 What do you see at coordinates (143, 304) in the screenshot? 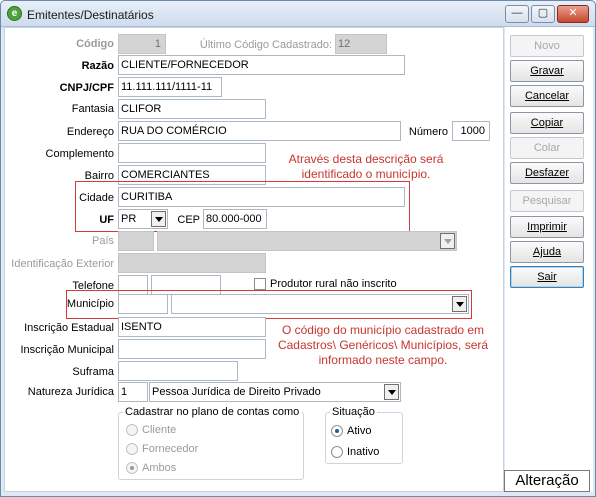
I see `municipio-code-input` at bounding box center [143, 304].